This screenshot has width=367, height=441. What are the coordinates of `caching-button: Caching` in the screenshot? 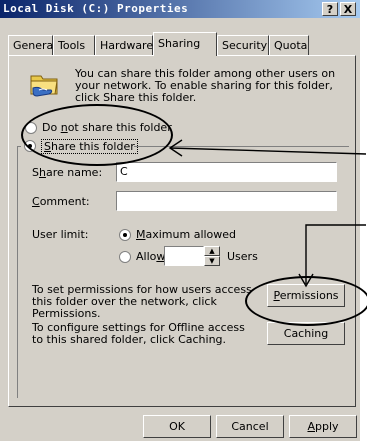 It's located at (306, 333).